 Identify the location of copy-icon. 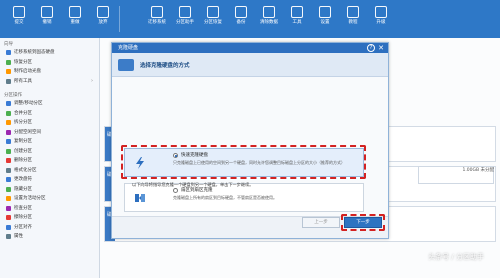
(8, 142).